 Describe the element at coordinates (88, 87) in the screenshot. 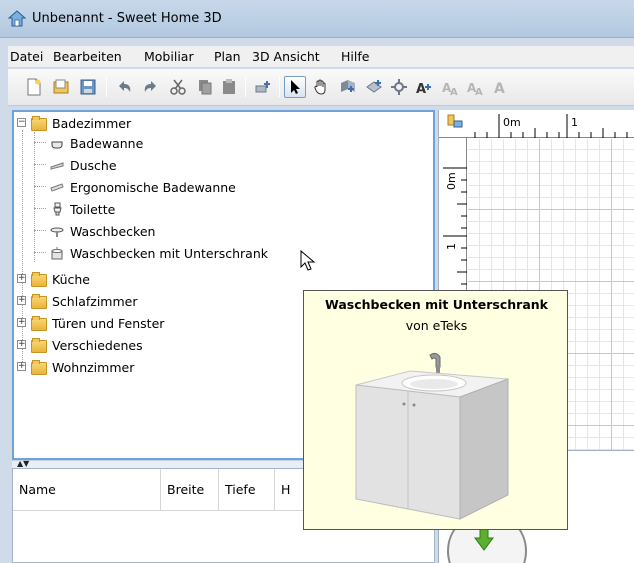

I see `save-icon` at that location.